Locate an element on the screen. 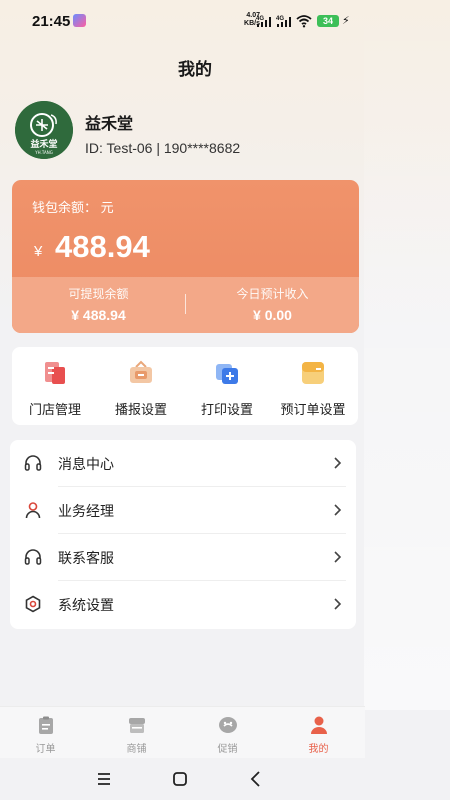 The width and height of the screenshot is (450, 800). page-title: 我的 is located at coordinates (195, 69).